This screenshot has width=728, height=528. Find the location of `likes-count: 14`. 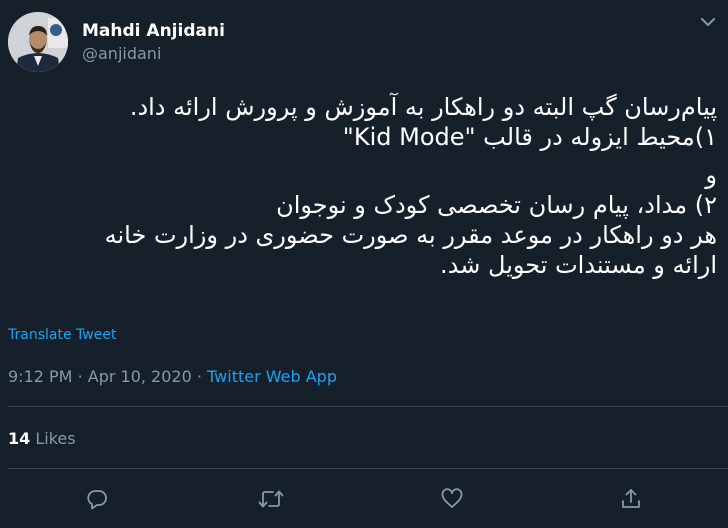

likes-count: 14 is located at coordinates (19, 438).